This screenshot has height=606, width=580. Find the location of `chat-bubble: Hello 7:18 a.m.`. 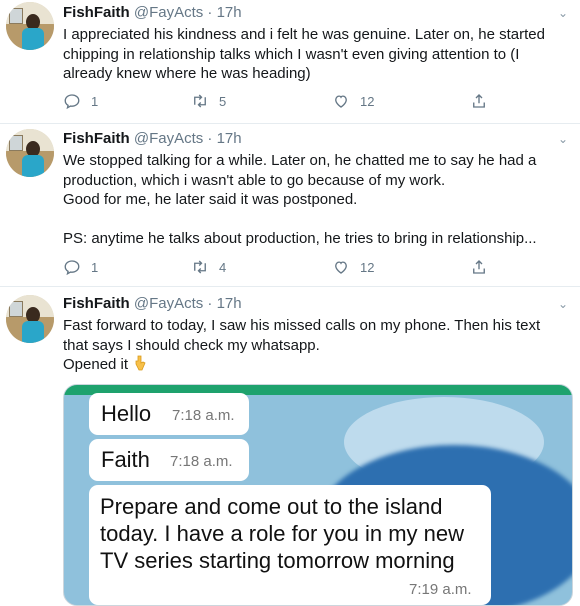

chat-bubble: Hello 7:18 a.m. is located at coordinates (169, 414).